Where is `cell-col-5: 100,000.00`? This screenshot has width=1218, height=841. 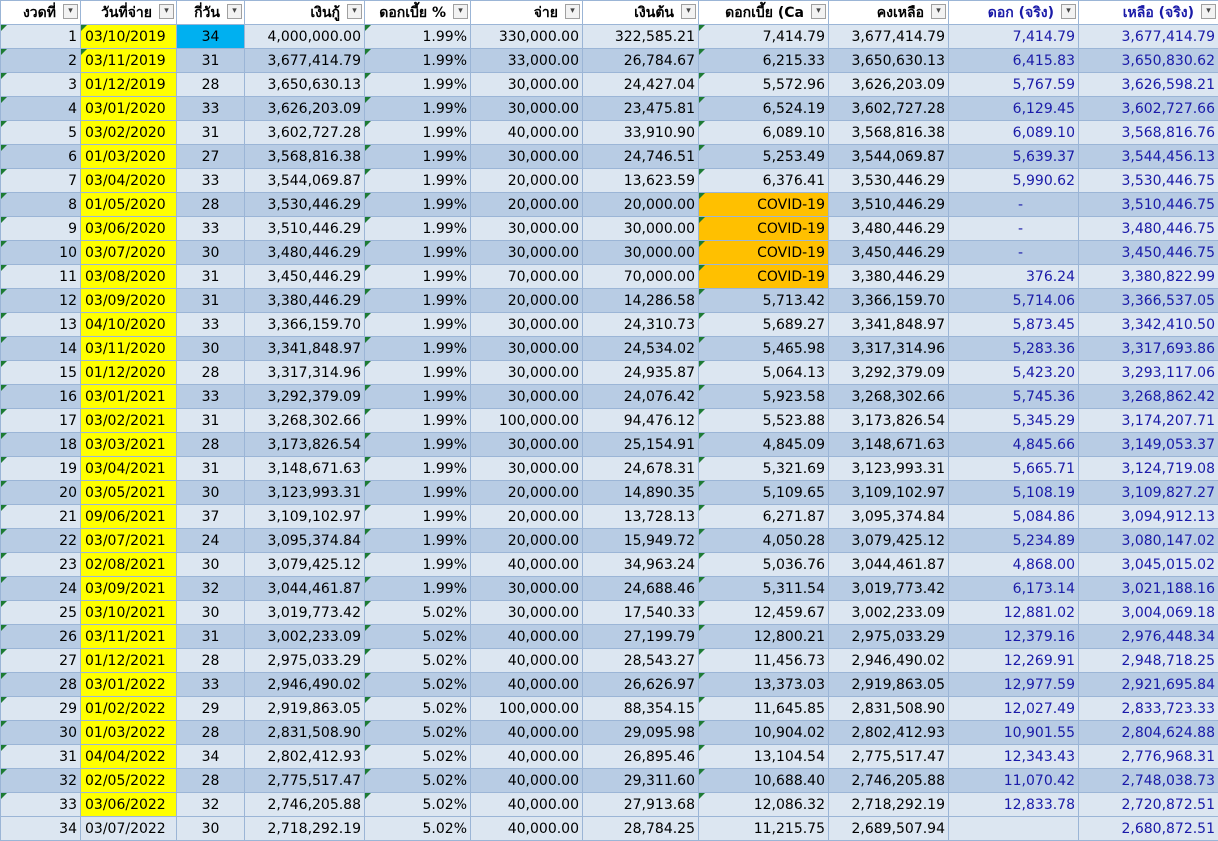
cell-col-5: 100,000.00 is located at coordinates (526, 708).